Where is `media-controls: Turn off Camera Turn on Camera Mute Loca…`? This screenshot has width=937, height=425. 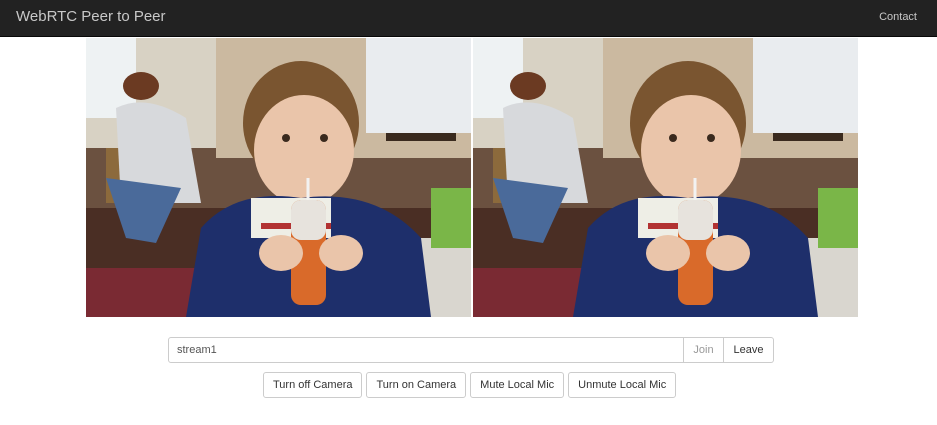 media-controls: Turn off Camera Turn on Camera Mute Loca… is located at coordinates (470, 385).